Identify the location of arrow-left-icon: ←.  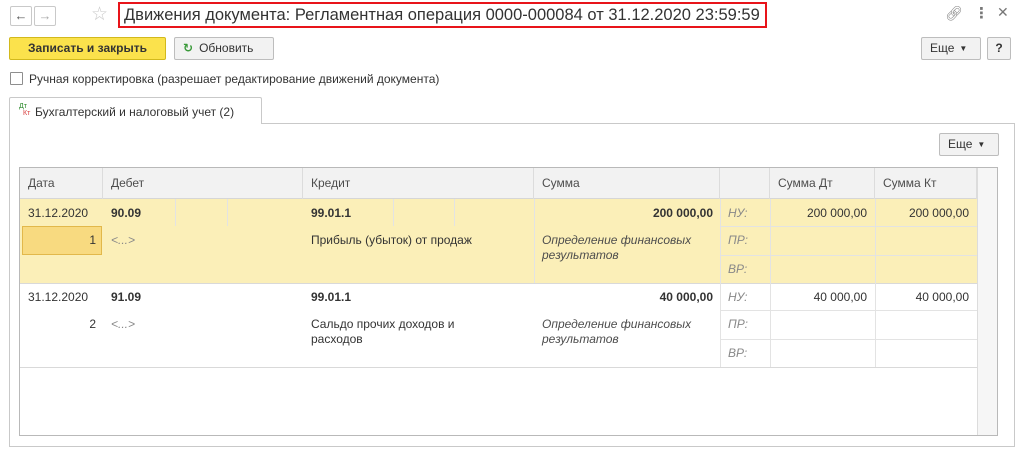
(21, 15).